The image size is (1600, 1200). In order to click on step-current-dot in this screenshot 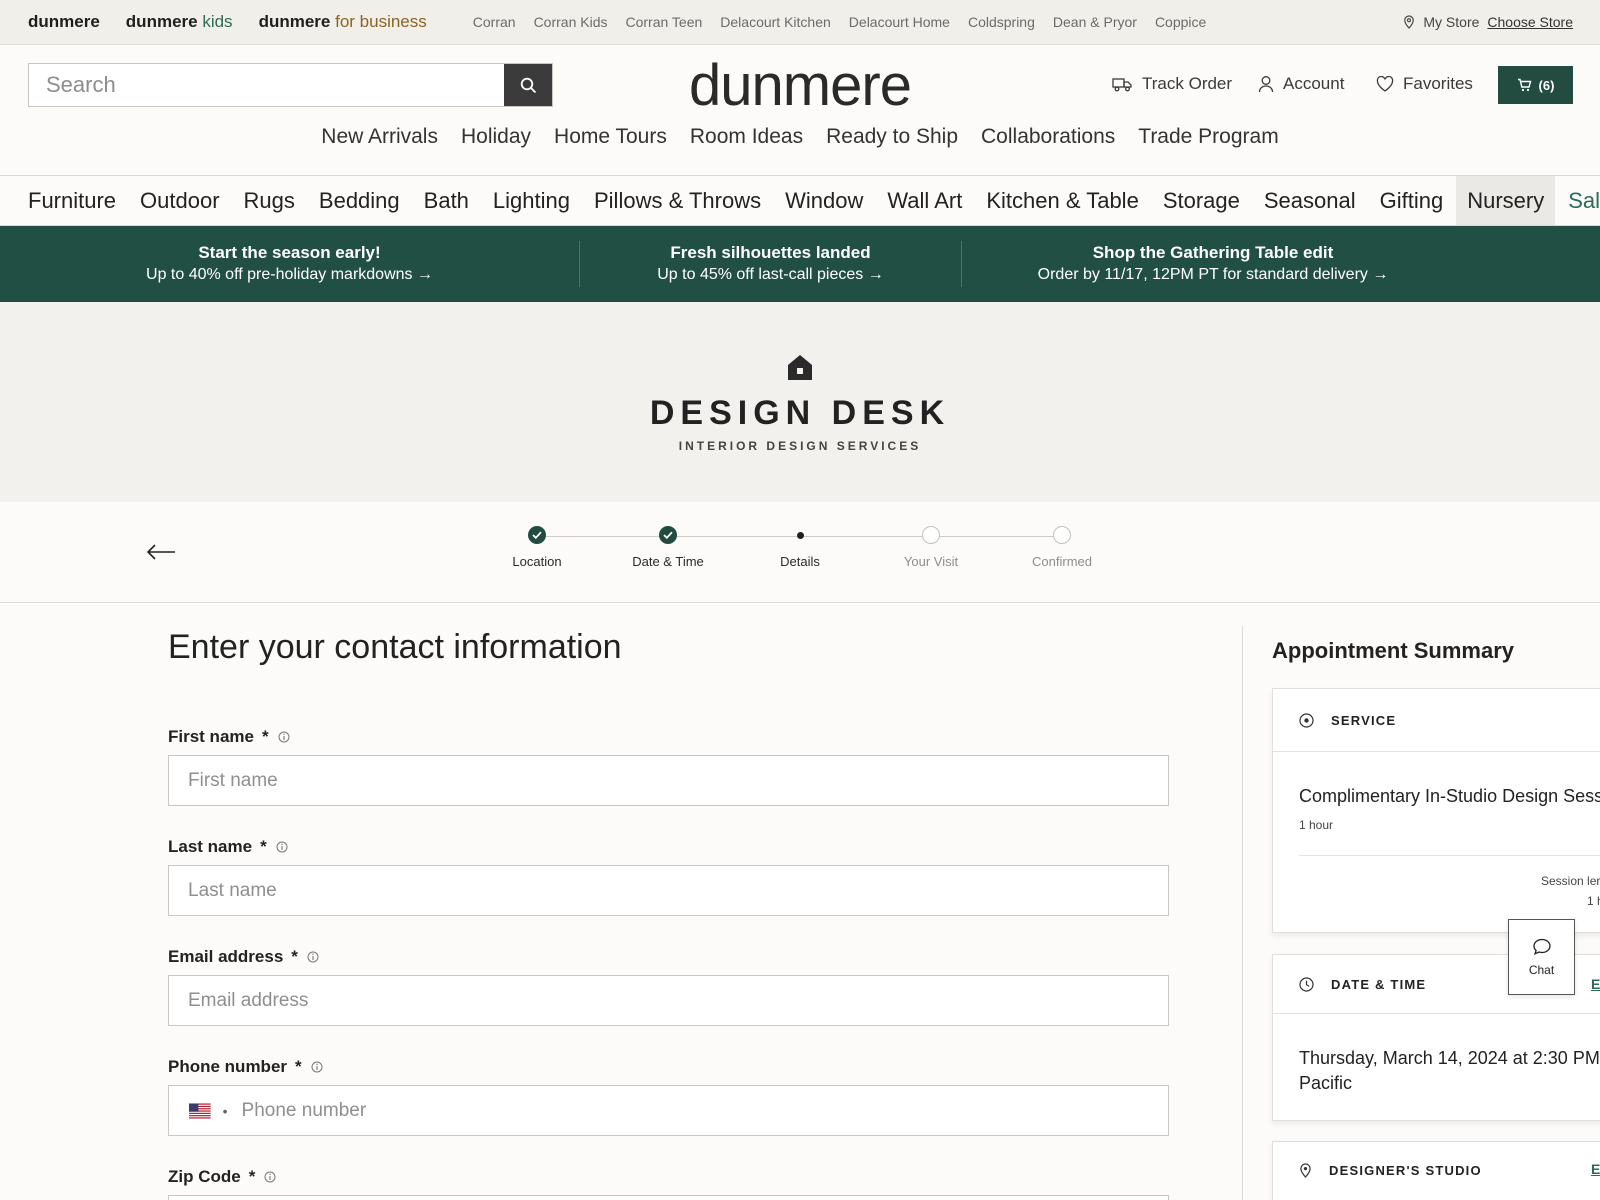, I will do `click(800, 535)`.